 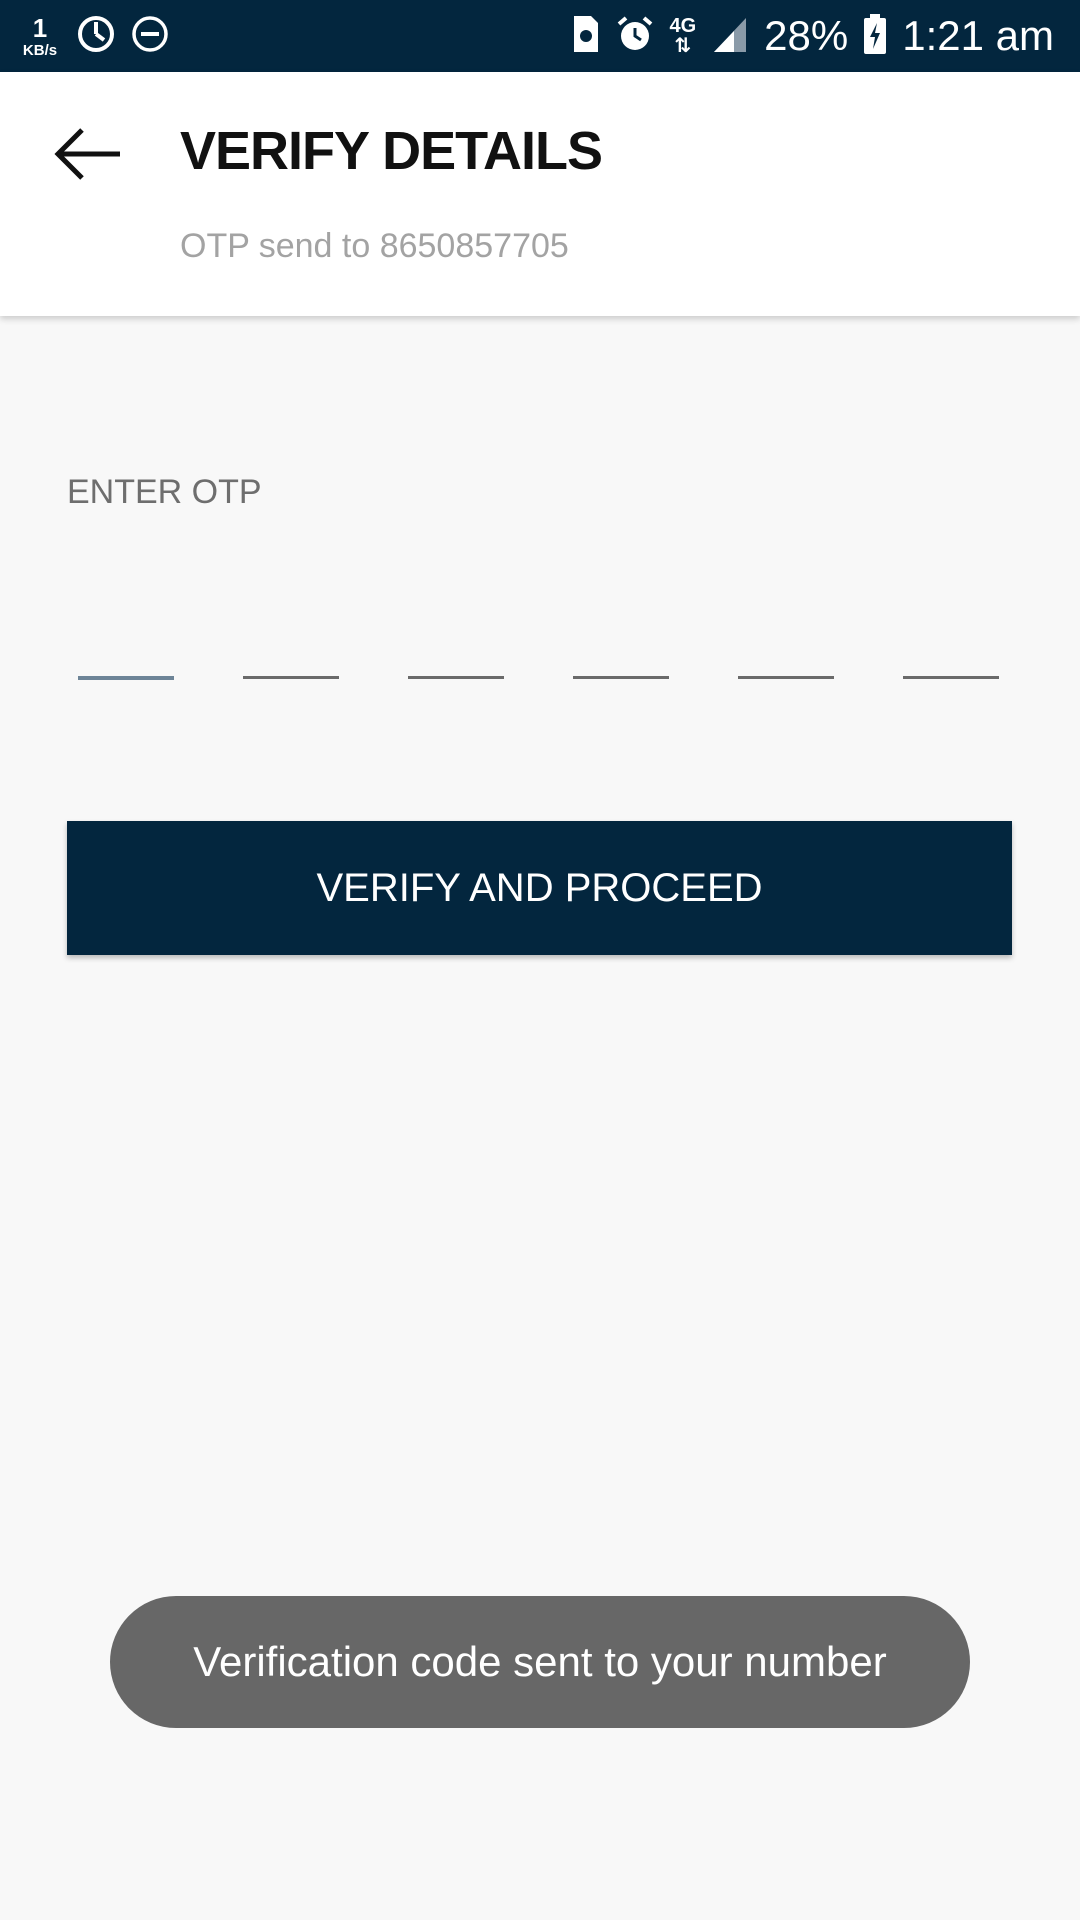 I want to click on status-bar-right: 4G ⇅ 28% 1:21 am, so click(x=812, y=36).